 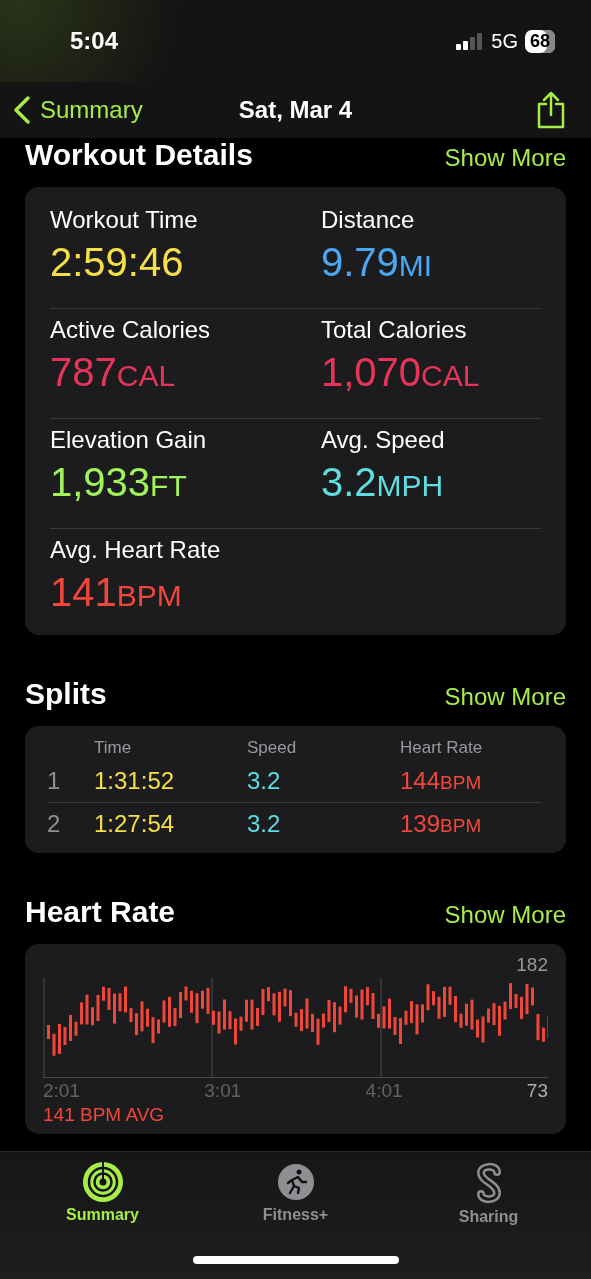 I want to click on back-button: Summary, so click(x=77, y=110).